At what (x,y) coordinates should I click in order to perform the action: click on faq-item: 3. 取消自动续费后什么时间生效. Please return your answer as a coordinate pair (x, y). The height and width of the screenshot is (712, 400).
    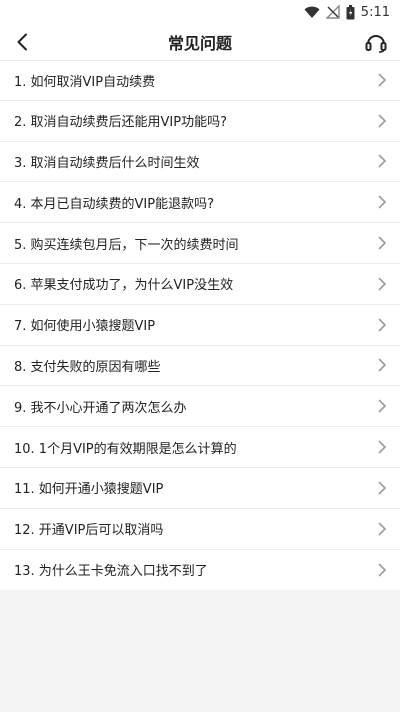
    Looking at the image, I should click on (200, 162).